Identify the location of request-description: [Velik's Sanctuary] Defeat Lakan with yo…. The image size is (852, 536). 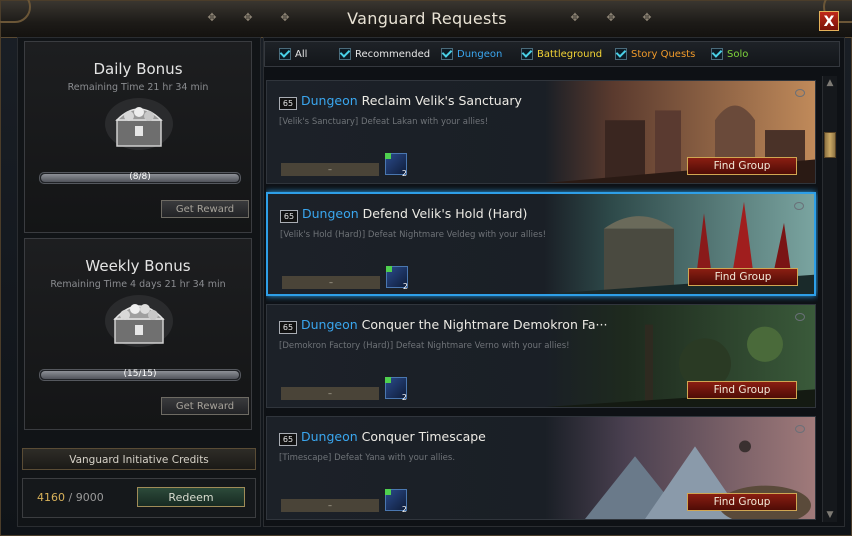
(384, 122).